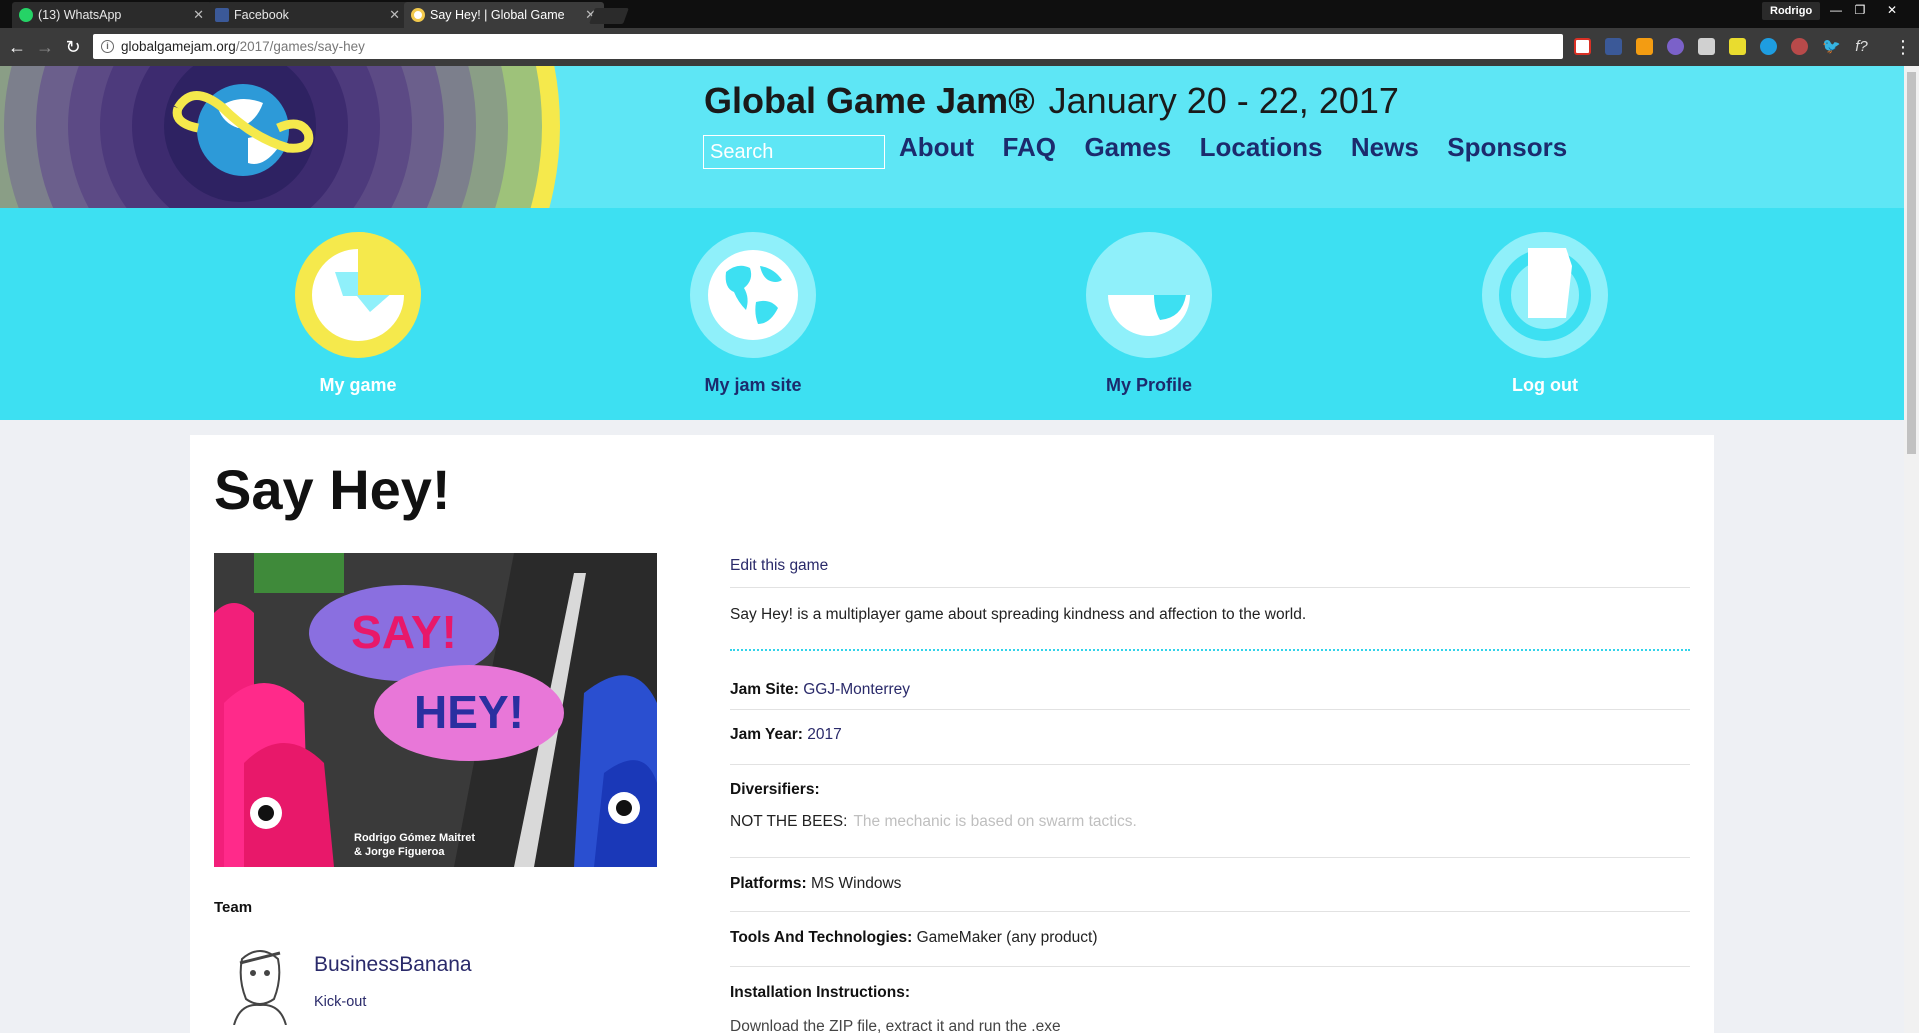 The width and height of the screenshot is (1919, 1033). I want to click on globe-icon, so click(753, 295).